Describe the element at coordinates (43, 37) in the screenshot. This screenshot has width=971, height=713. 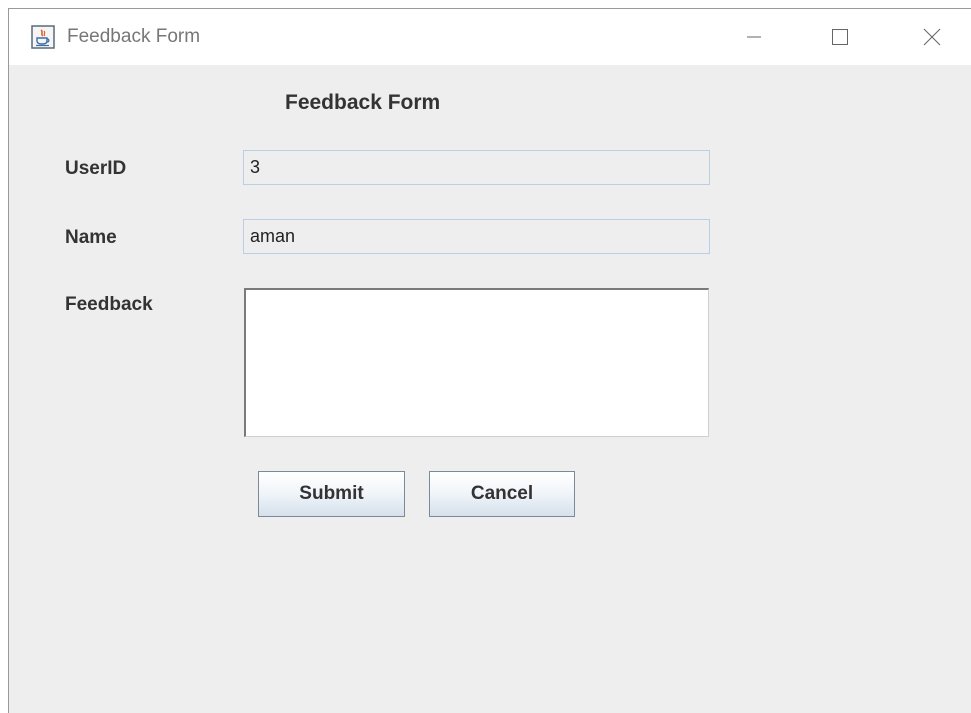
I see `java-icon` at that location.